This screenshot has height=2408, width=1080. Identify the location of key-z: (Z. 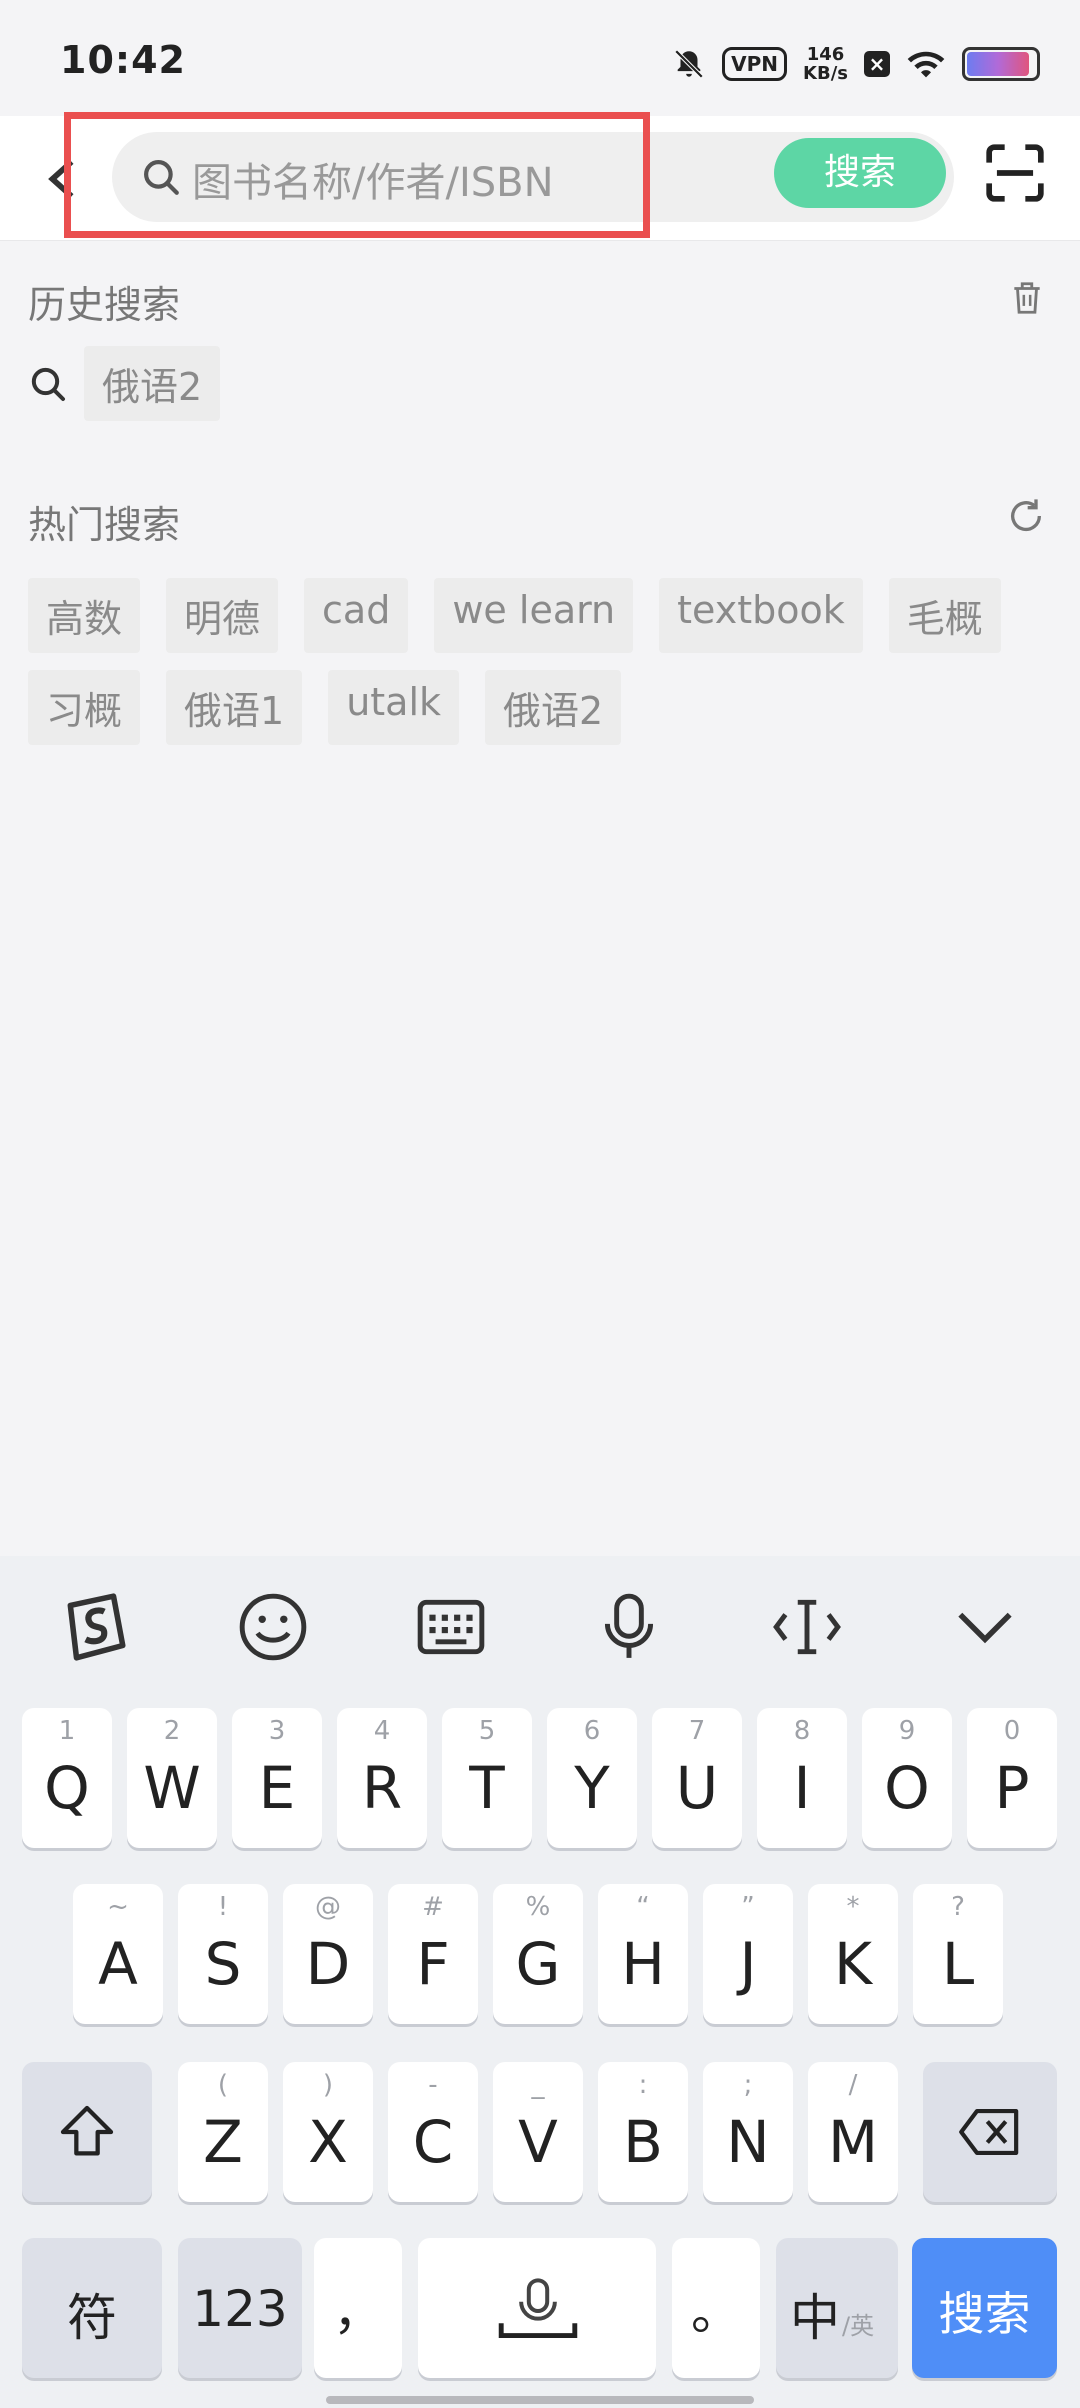
(223, 2132).